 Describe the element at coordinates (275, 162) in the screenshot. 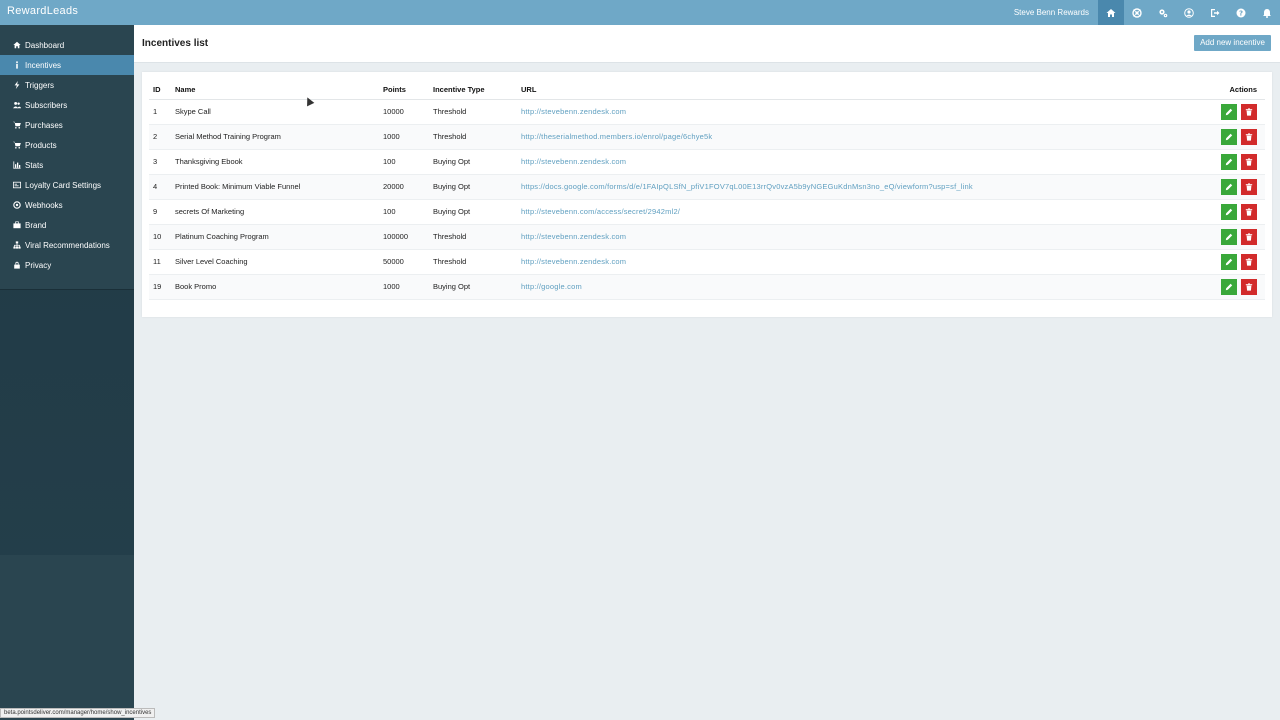

I see `cell-name: Thanksgiving Ebook` at that location.